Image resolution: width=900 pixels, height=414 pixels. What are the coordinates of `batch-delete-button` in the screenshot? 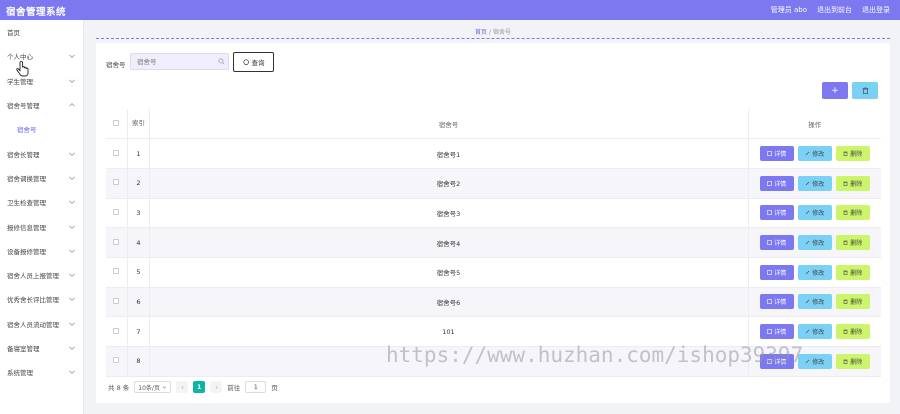 It's located at (865, 90).